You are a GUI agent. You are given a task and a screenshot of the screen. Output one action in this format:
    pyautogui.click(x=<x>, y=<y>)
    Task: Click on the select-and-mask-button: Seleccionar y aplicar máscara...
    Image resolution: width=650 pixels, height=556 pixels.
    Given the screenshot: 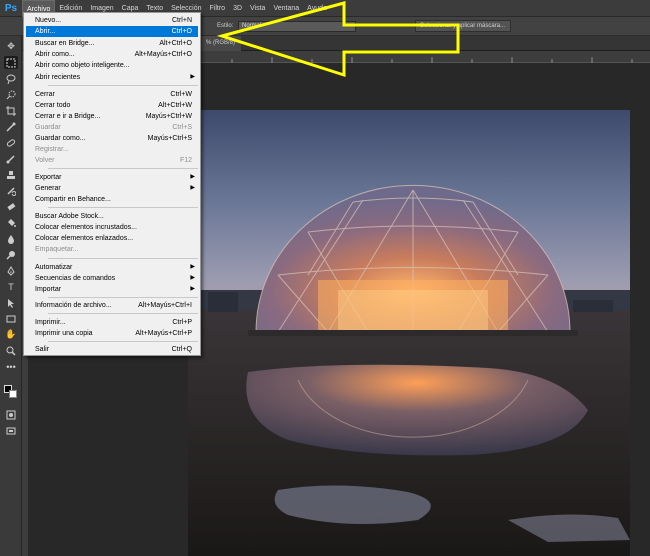 What is the action you would take?
    pyautogui.click(x=463, y=26)
    